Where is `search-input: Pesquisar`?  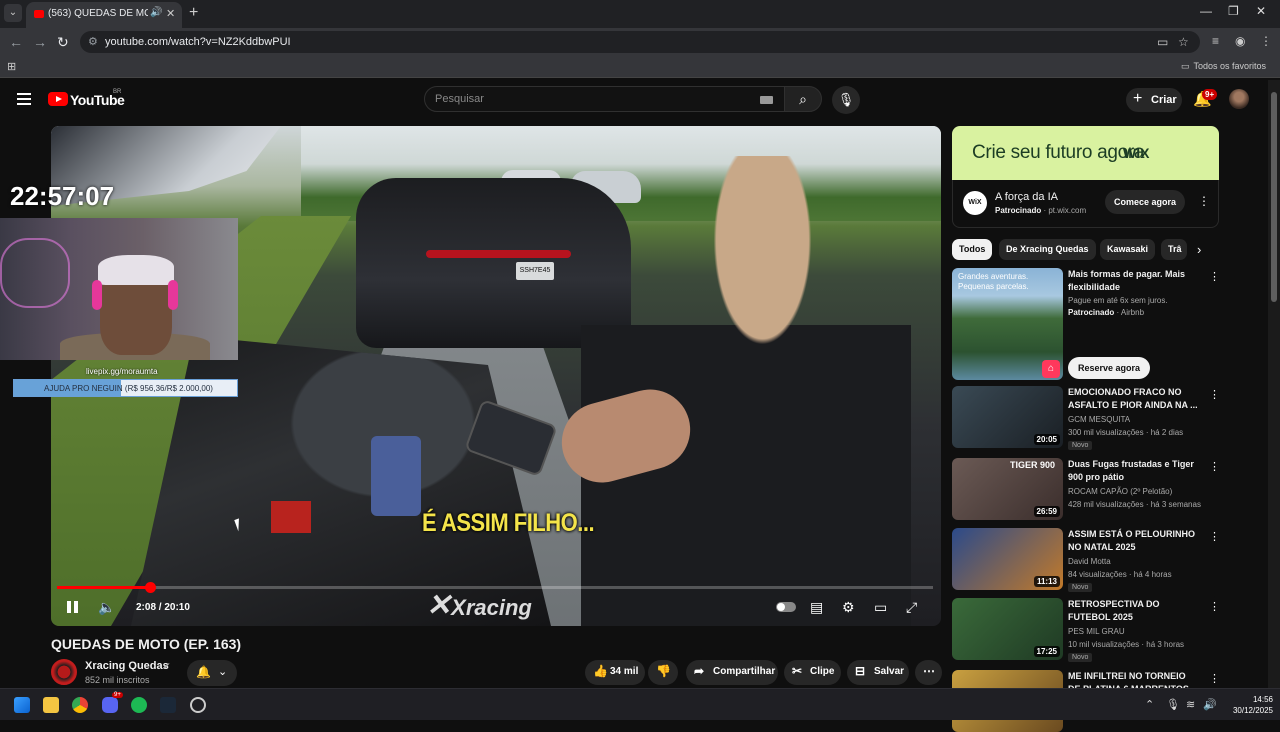
search-input: Pesquisar is located at coordinates (605, 99).